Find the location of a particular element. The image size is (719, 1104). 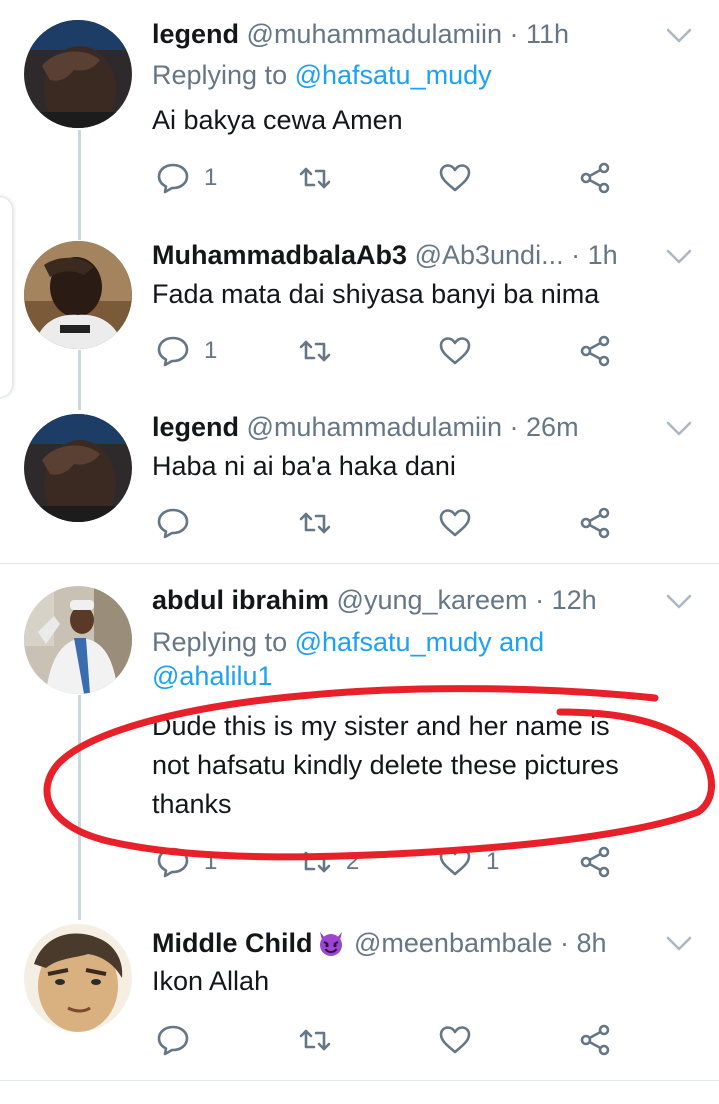

retweet-count: 2 is located at coordinates (353, 861).